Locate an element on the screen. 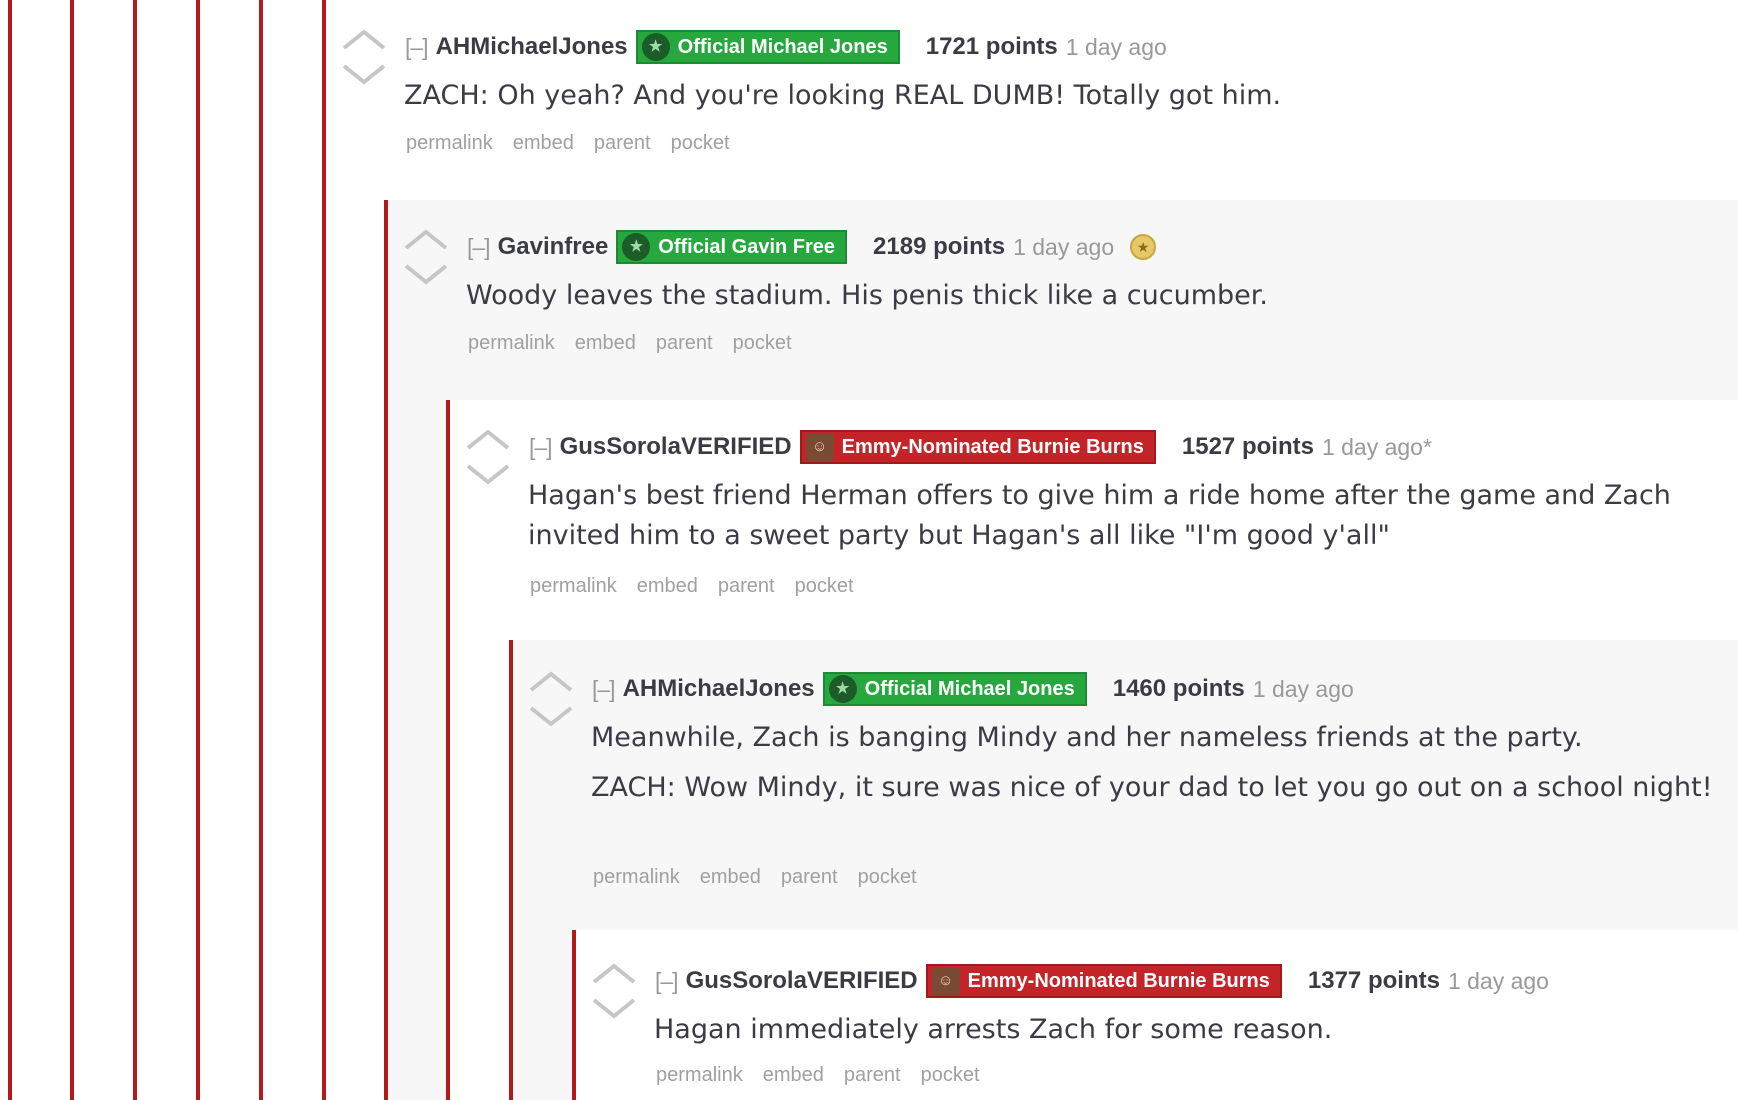 Image resolution: width=1738 pixels, height=1100 pixels. score: 1527 points is located at coordinates (1247, 446).